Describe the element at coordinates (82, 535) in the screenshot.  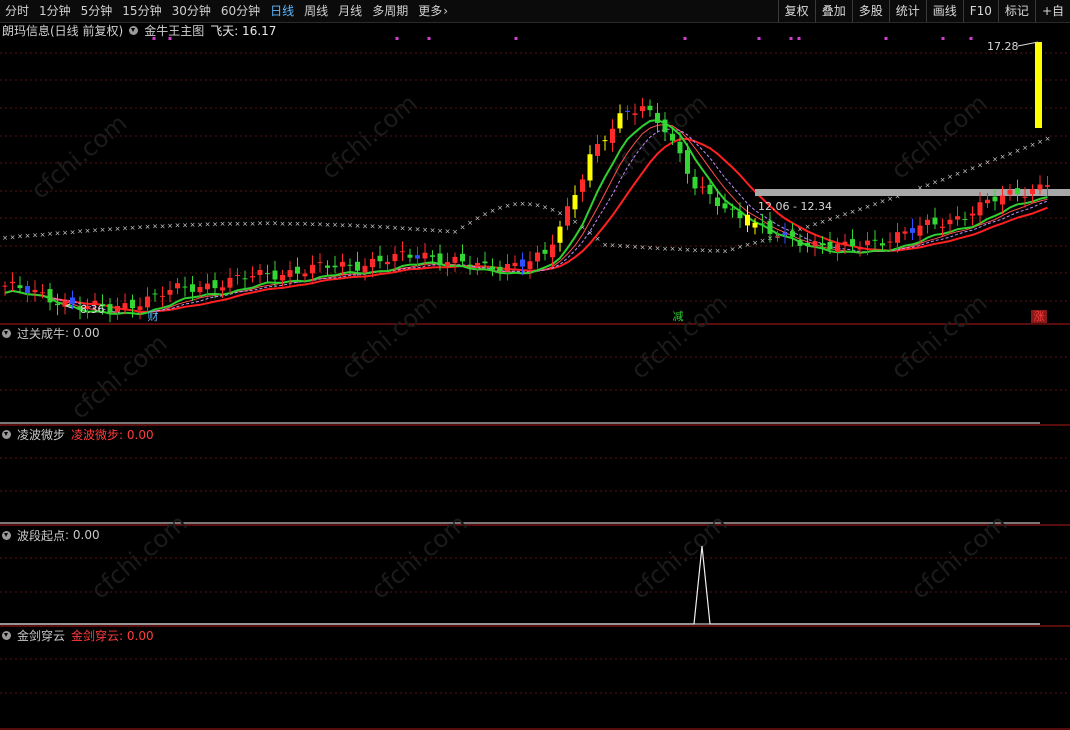
I see `subpanel-value: : 0.00` at that location.